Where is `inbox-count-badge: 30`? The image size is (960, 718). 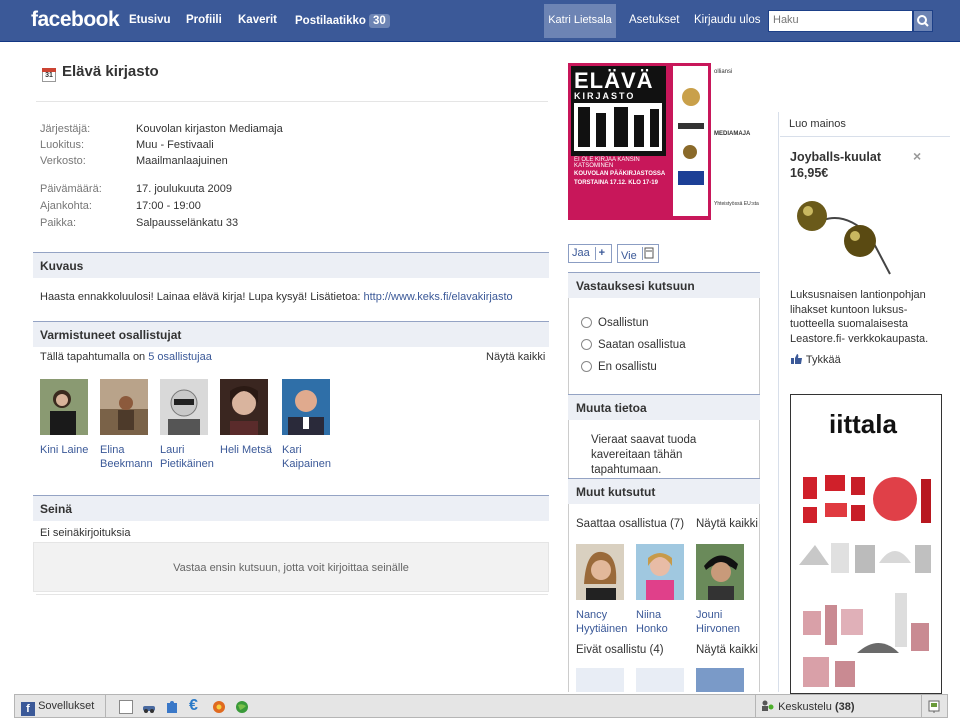 inbox-count-badge: 30 is located at coordinates (379, 21).